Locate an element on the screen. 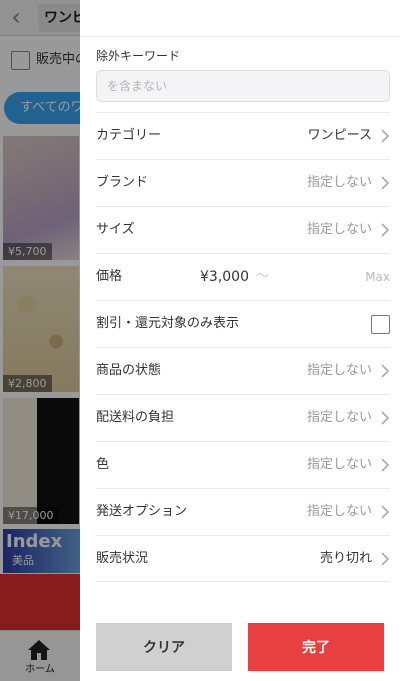 The image size is (400, 681). filter-row-price: 価格 ¥3,000 〜 Max is located at coordinates (243, 276).